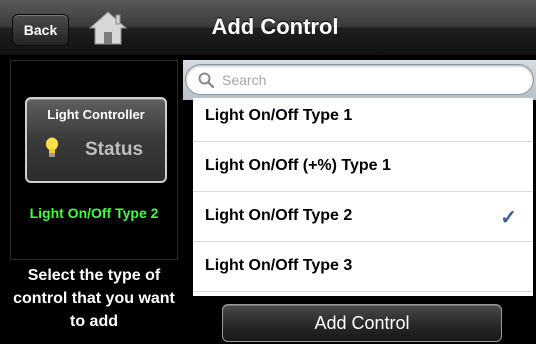 The height and width of the screenshot is (344, 536). I want to click on list-item-label: Light On/Off Type 3, so click(279, 265).